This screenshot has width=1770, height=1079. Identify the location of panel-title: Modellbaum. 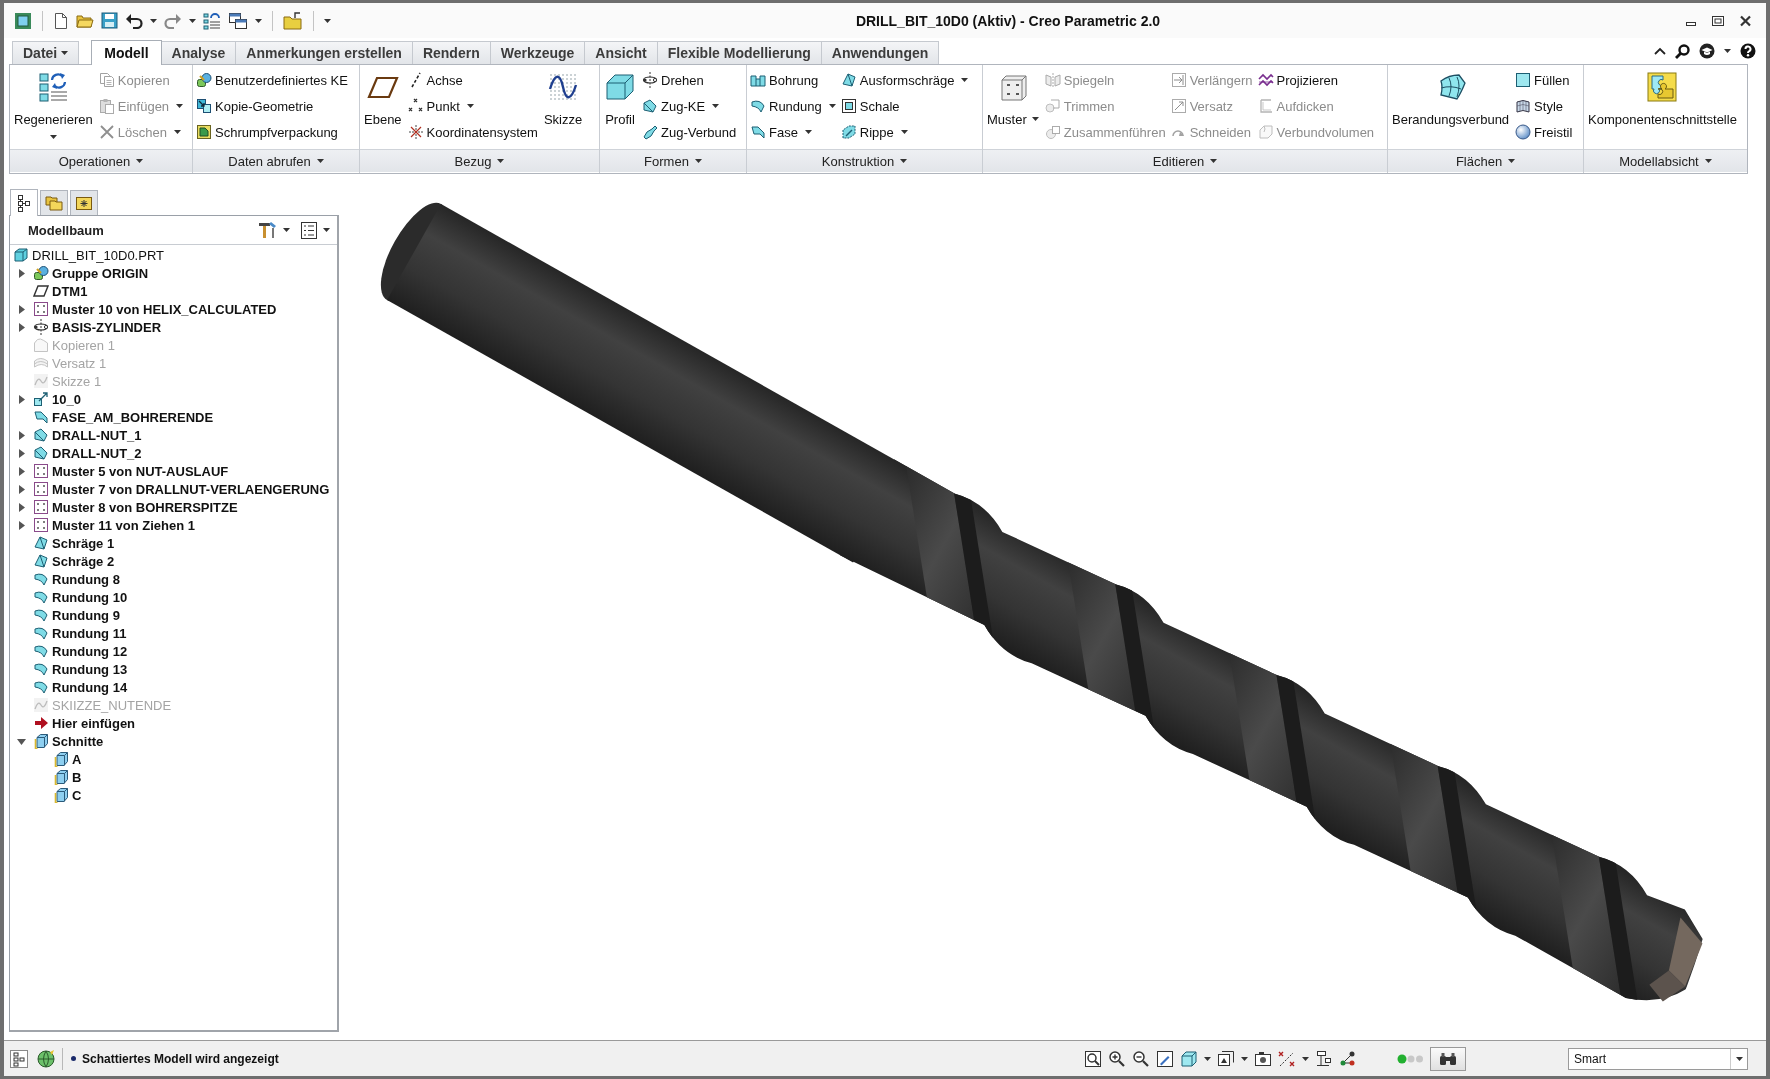
(66, 230).